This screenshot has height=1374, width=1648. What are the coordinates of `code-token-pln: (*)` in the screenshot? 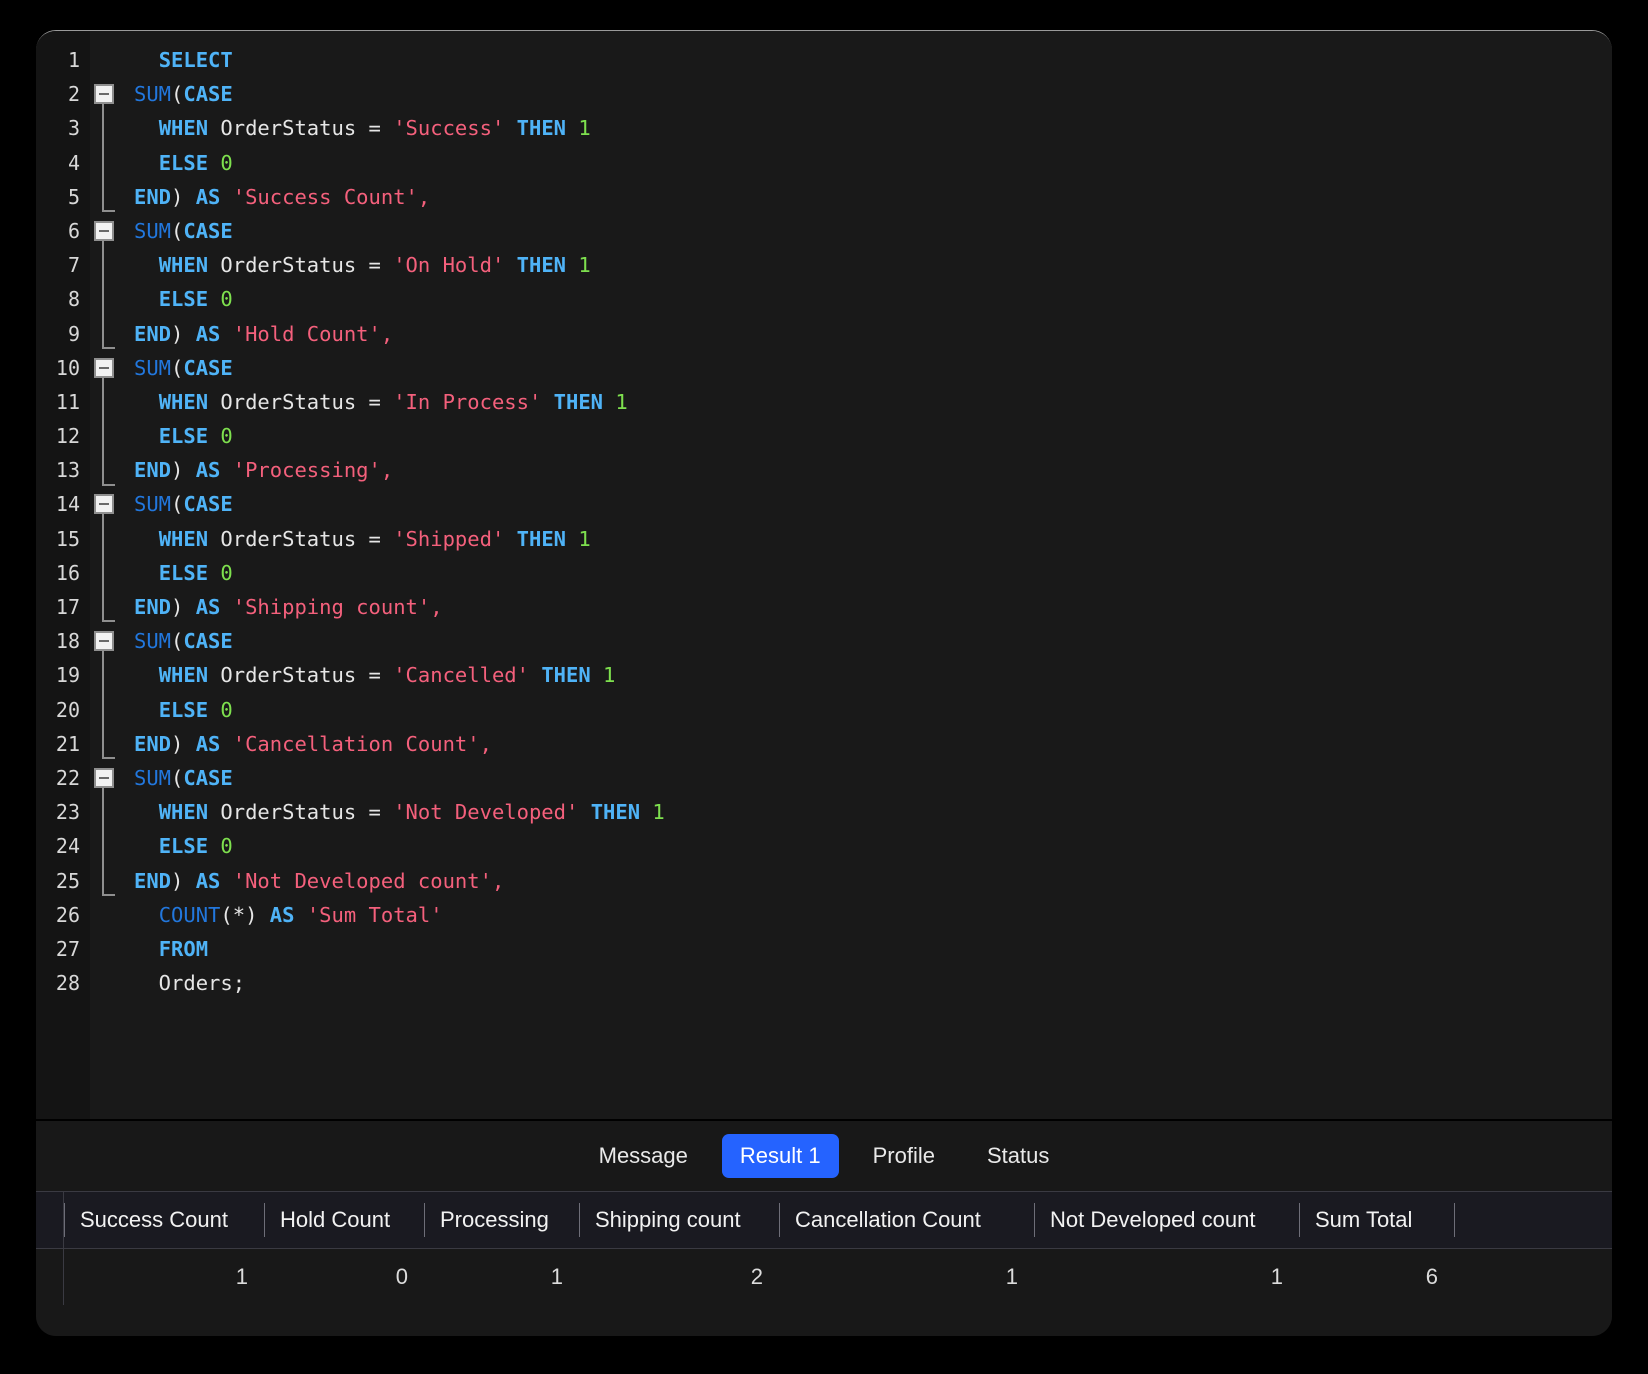 It's located at (245, 914).